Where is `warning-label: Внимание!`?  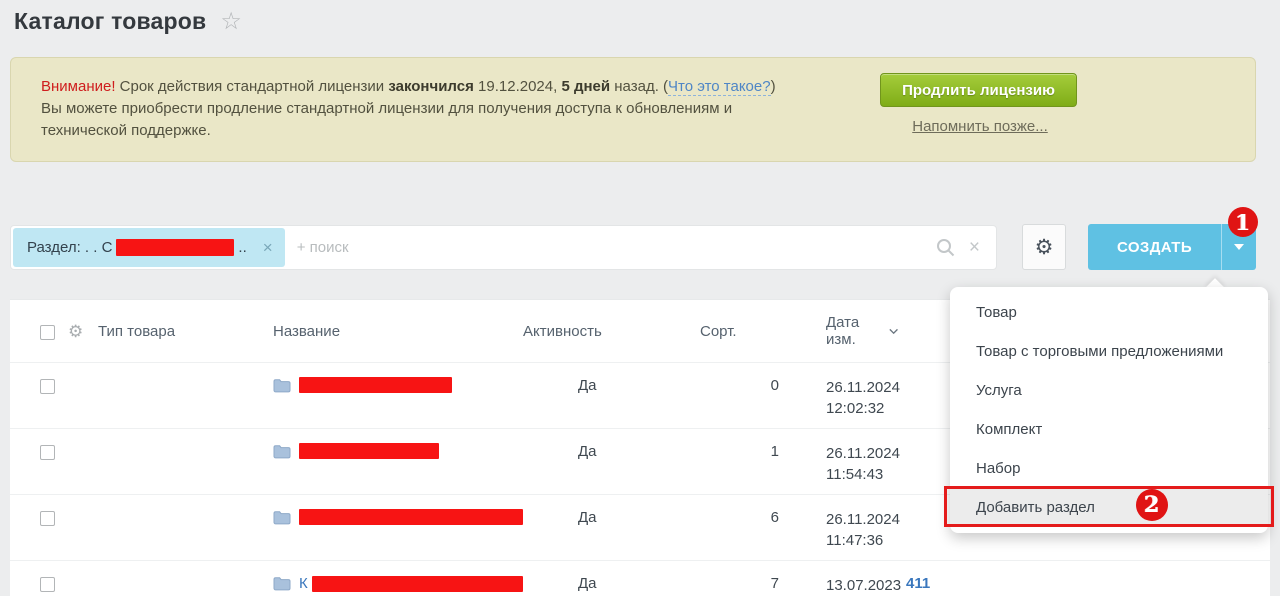
warning-label: Внимание! is located at coordinates (78, 86).